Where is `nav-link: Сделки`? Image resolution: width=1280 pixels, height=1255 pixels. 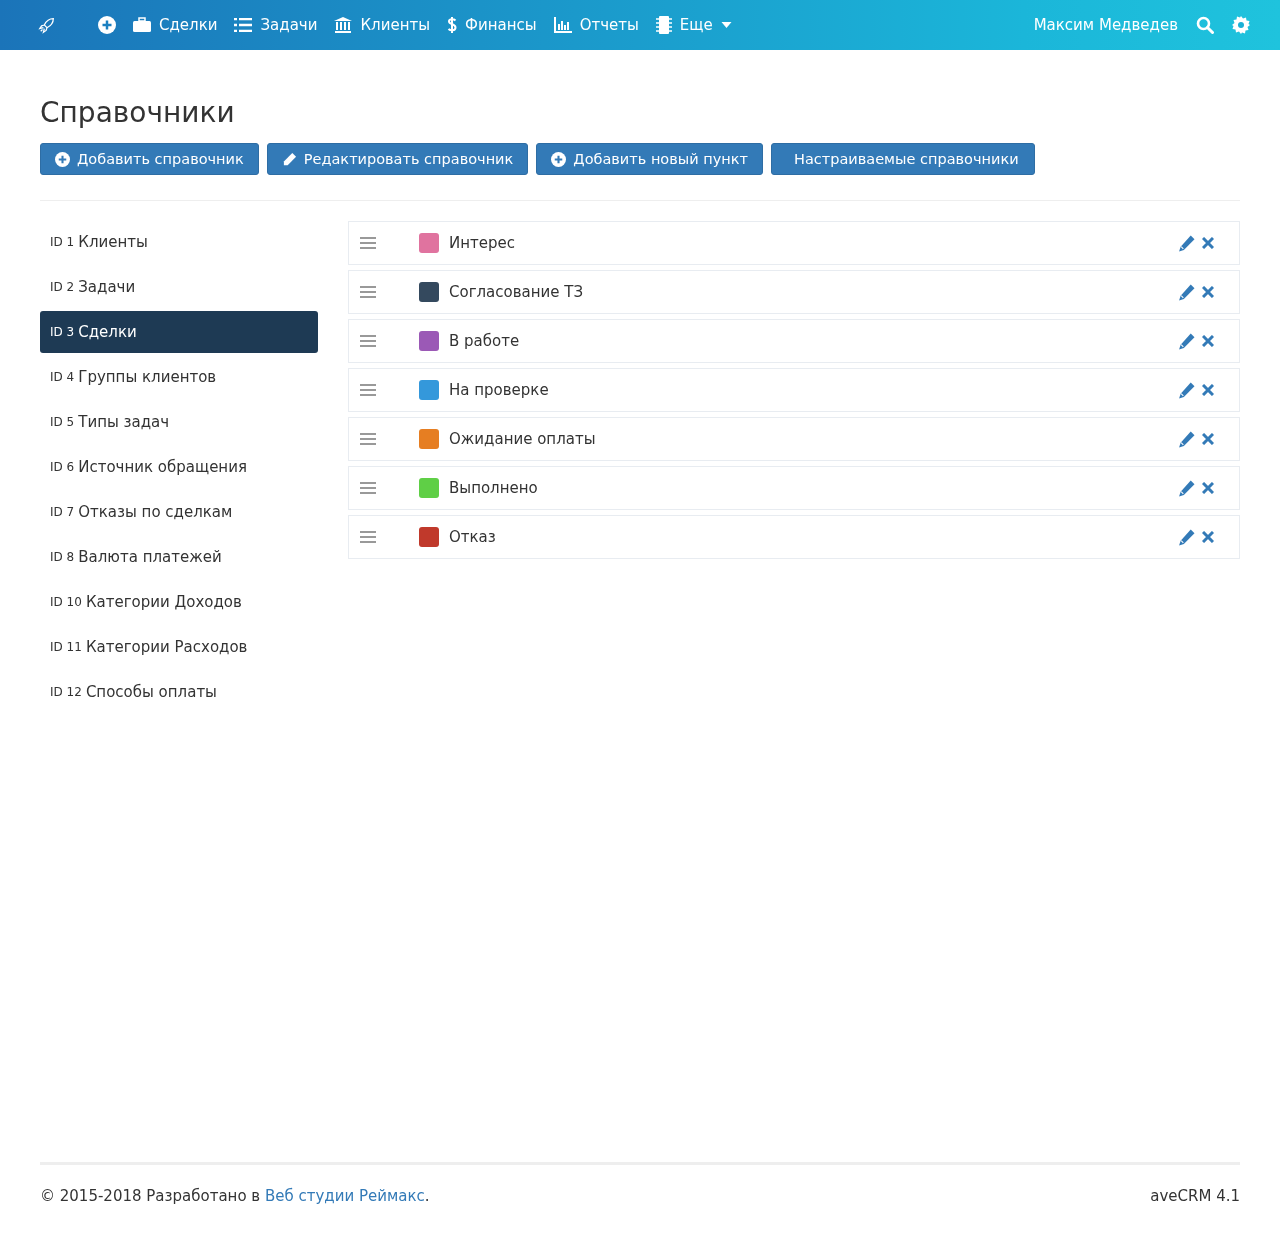
nav-link: Сделки is located at coordinates (175, 25).